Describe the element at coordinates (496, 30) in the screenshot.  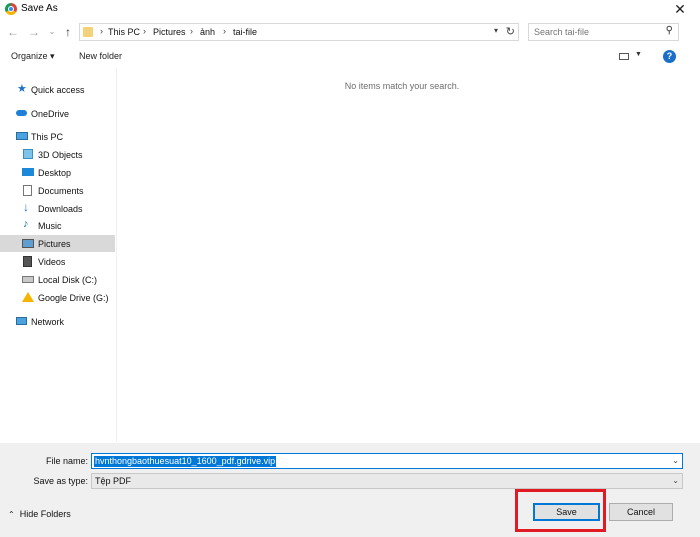
I see `address-dropdown-icon: ▾` at that location.